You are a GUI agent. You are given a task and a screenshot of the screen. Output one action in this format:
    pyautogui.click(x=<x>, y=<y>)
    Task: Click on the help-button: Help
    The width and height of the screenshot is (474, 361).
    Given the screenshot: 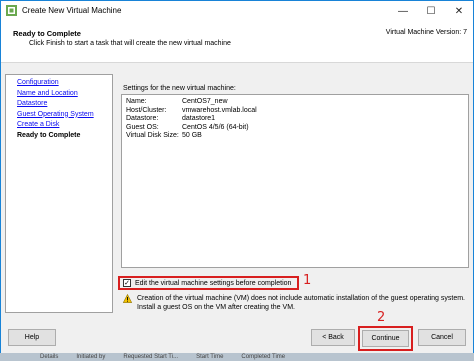 What is the action you would take?
    pyautogui.click(x=32, y=337)
    